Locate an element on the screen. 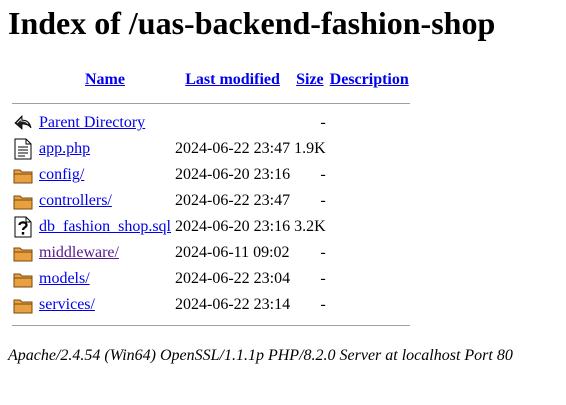 This screenshot has height=405, width=566. page-title: Index of /uas-backend-fashion-shop is located at coordinates (252, 23).